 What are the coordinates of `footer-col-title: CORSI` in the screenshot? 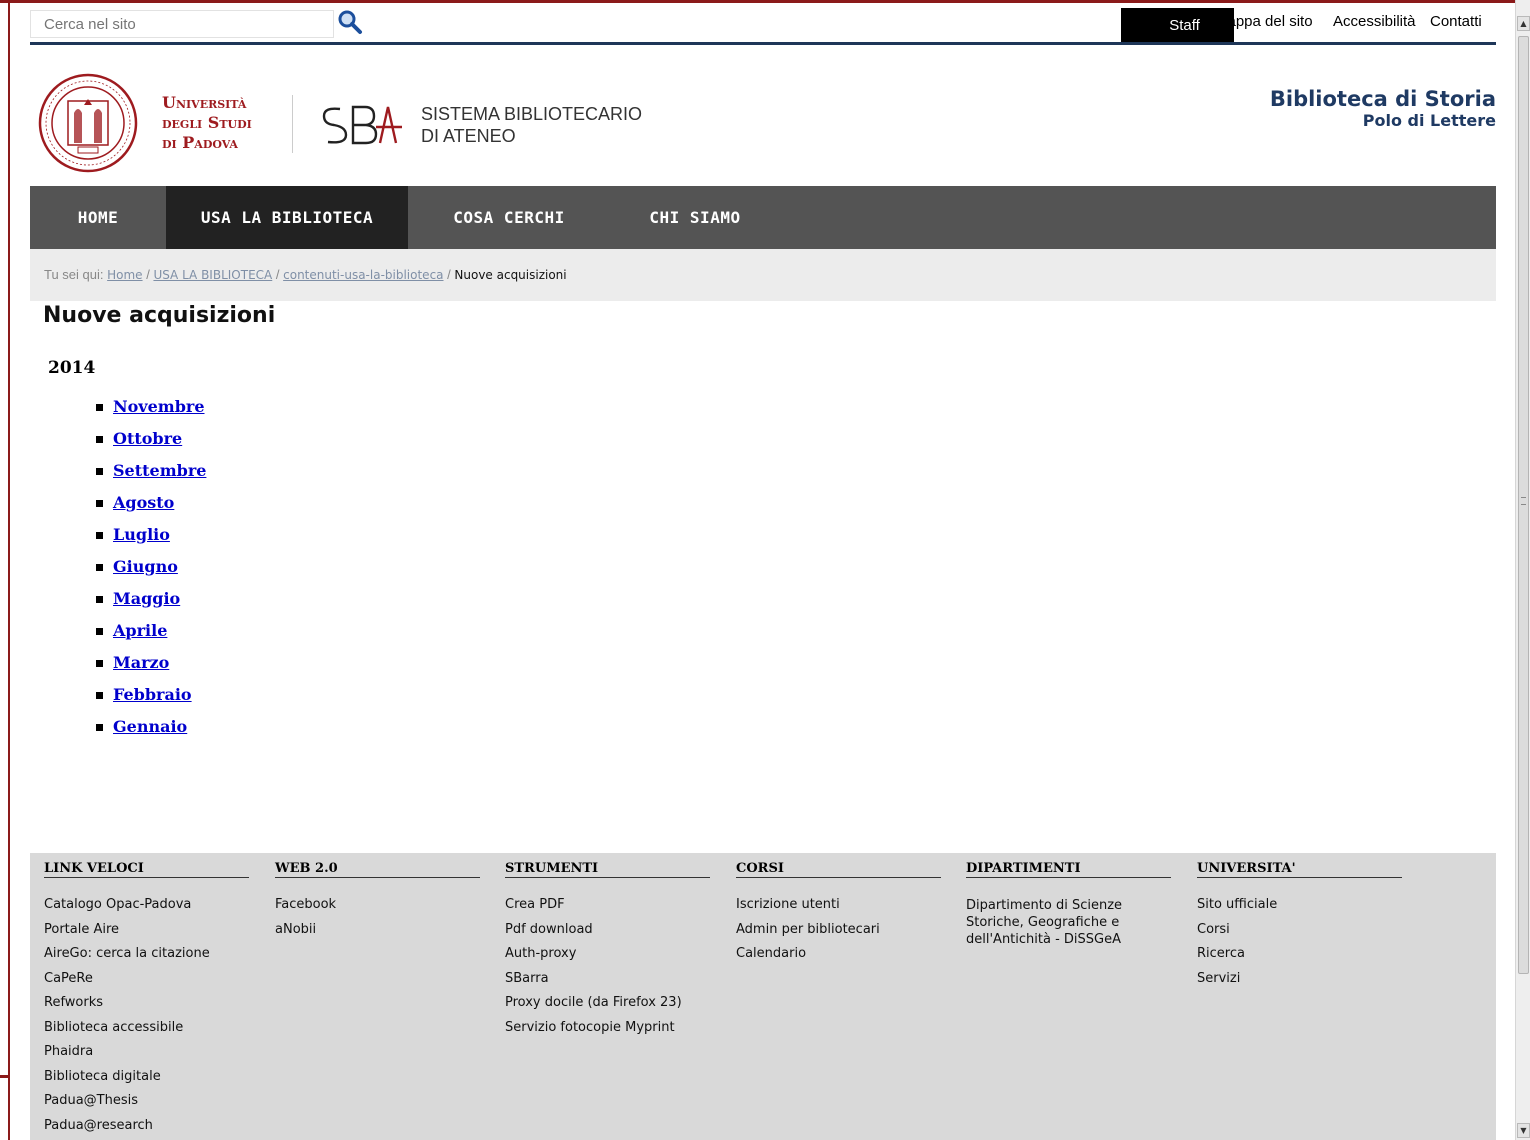 It's located at (838, 869).